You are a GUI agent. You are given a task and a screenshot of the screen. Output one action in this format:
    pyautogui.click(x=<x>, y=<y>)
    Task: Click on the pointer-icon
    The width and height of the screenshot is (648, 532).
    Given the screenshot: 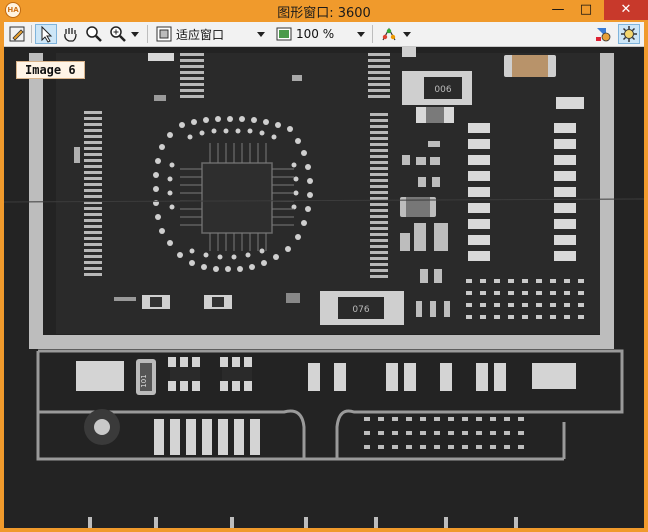 What is the action you would take?
    pyautogui.click(x=46, y=34)
    